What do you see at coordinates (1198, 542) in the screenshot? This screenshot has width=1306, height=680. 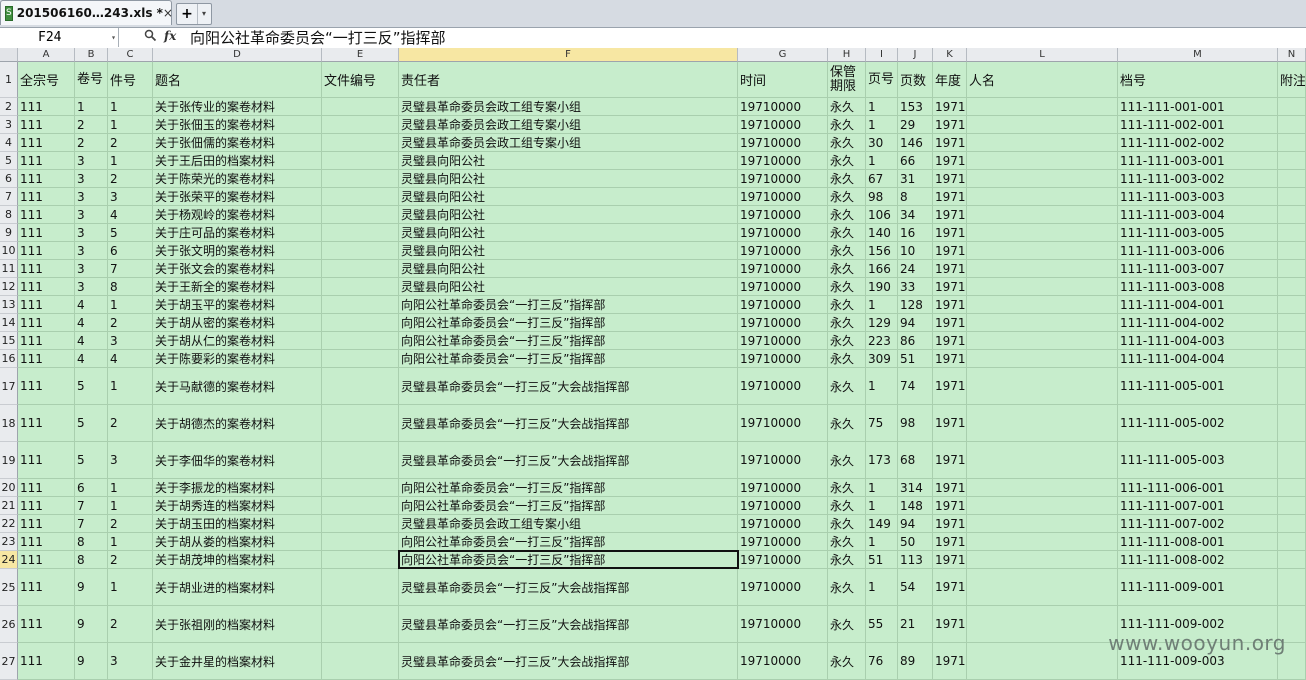 I see `table-cell: 111-111-008-001` at bounding box center [1198, 542].